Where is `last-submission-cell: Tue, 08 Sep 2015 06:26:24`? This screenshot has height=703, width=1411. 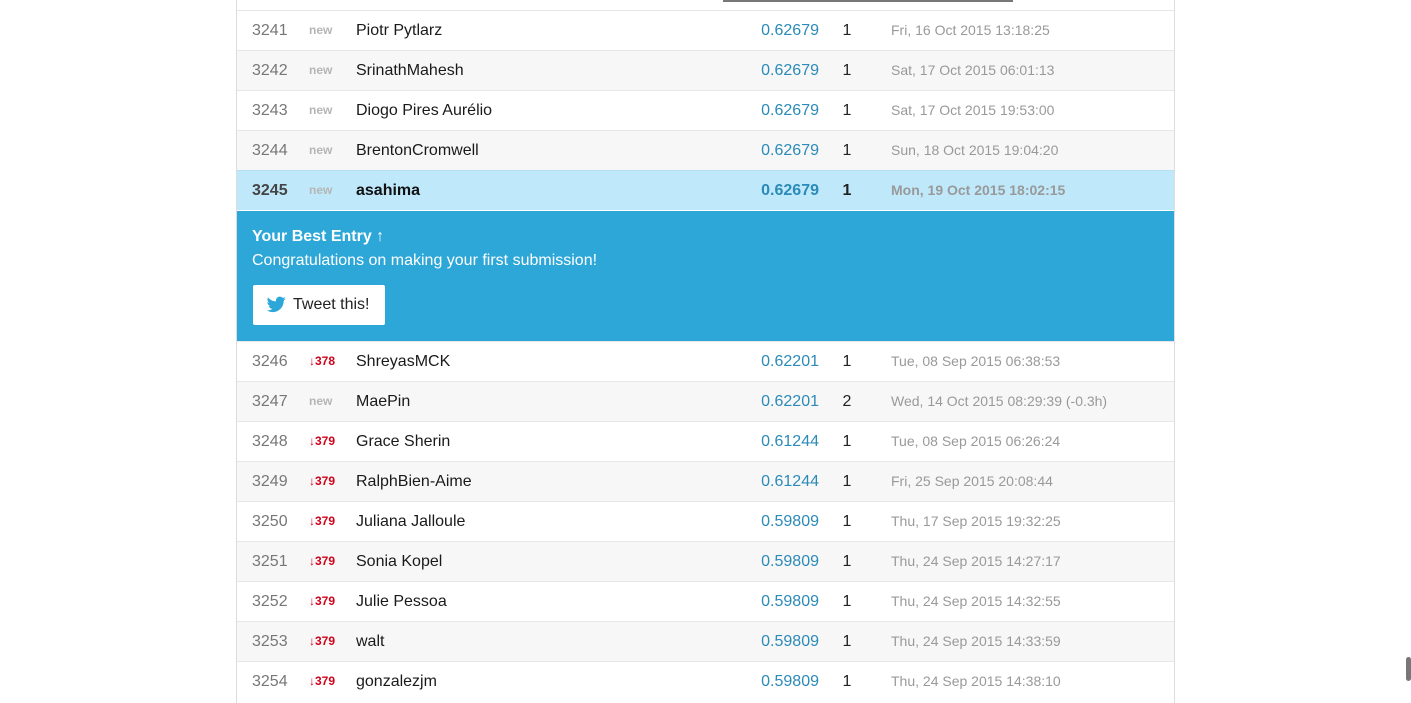
last-submission-cell: Tue, 08 Sep 2015 06:26:24 is located at coordinates (976, 441).